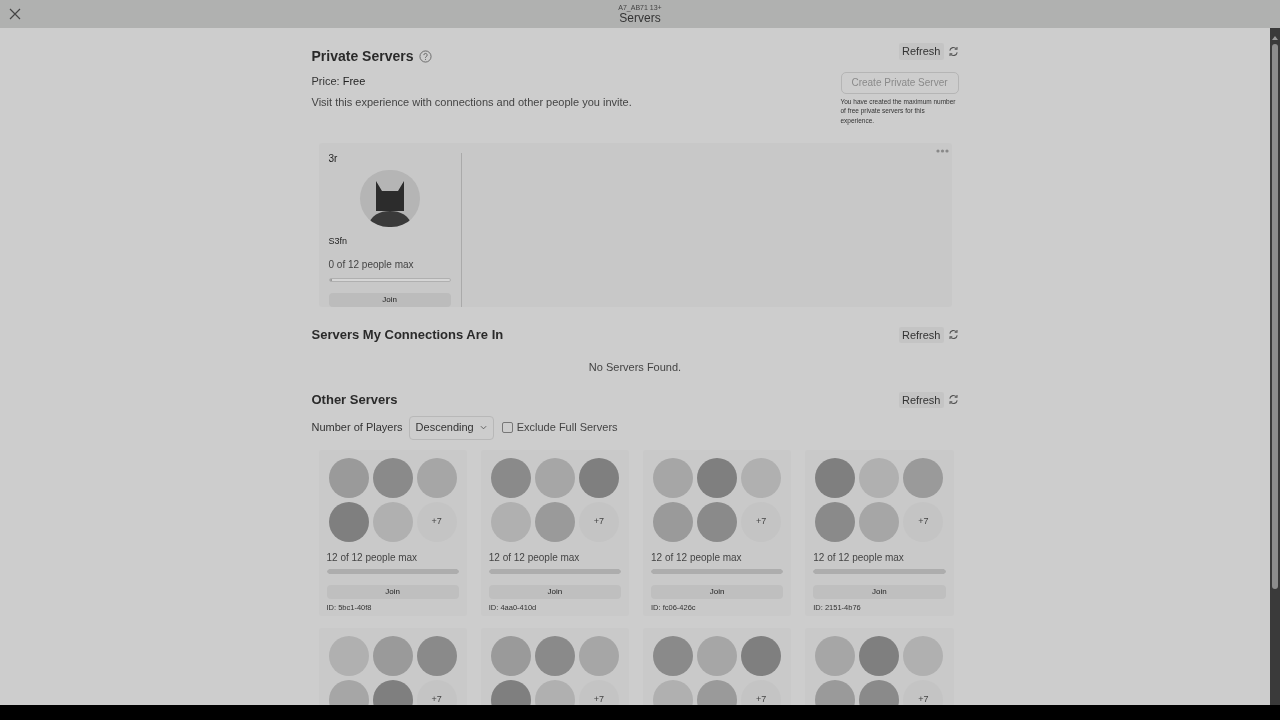 The height and width of the screenshot is (720, 1280). I want to click on chevron-down-icon, so click(483, 427).